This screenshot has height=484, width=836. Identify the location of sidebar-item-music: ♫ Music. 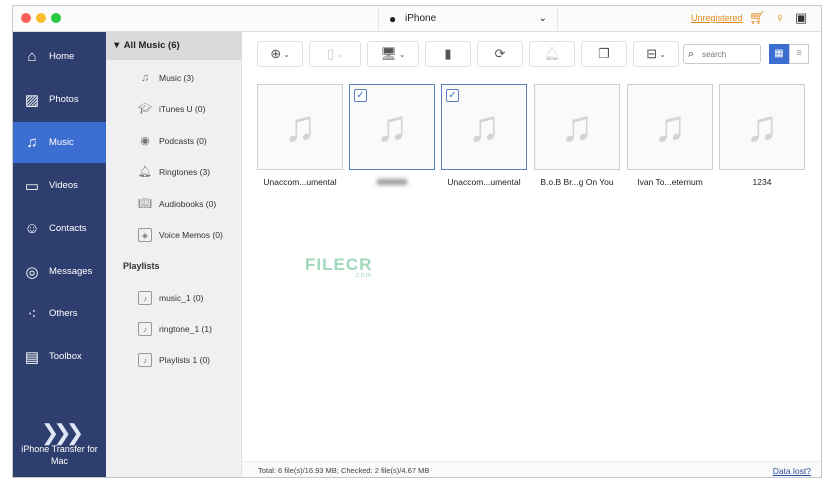
(59, 142).